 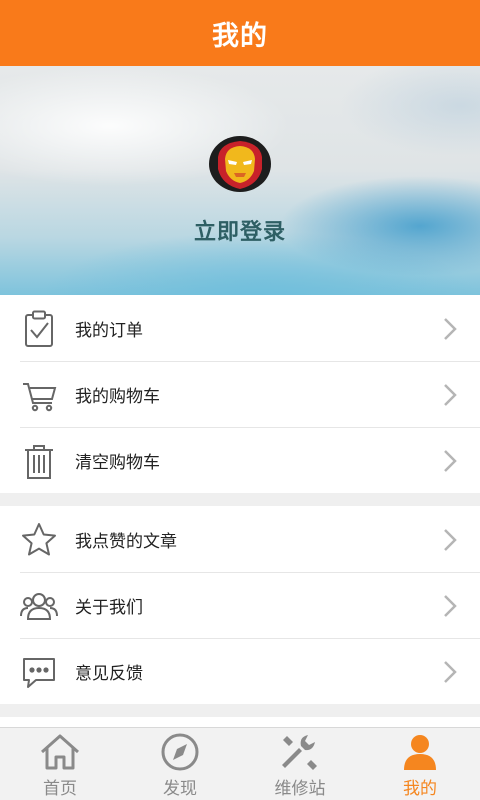 I want to click on chat-bubble-icon, so click(x=39, y=673).